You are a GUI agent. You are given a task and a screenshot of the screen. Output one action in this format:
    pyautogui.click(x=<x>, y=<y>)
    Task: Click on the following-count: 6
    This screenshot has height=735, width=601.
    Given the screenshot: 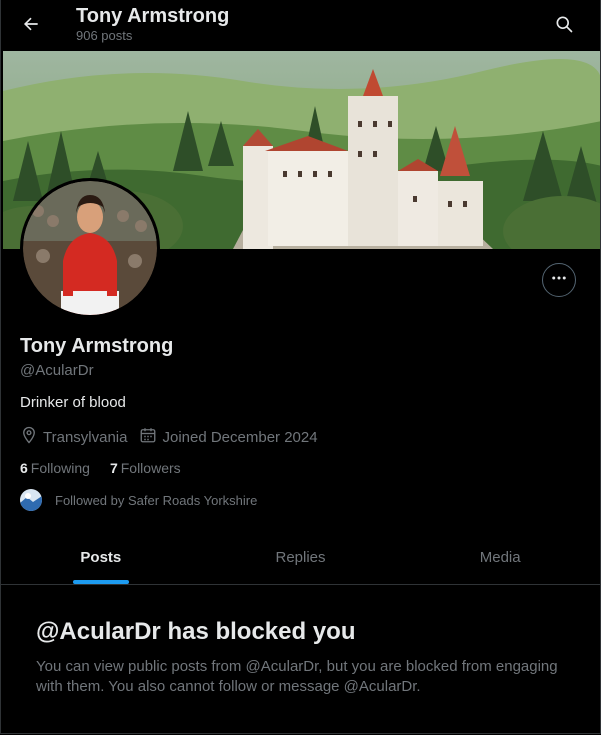 What is the action you would take?
    pyautogui.click(x=24, y=468)
    